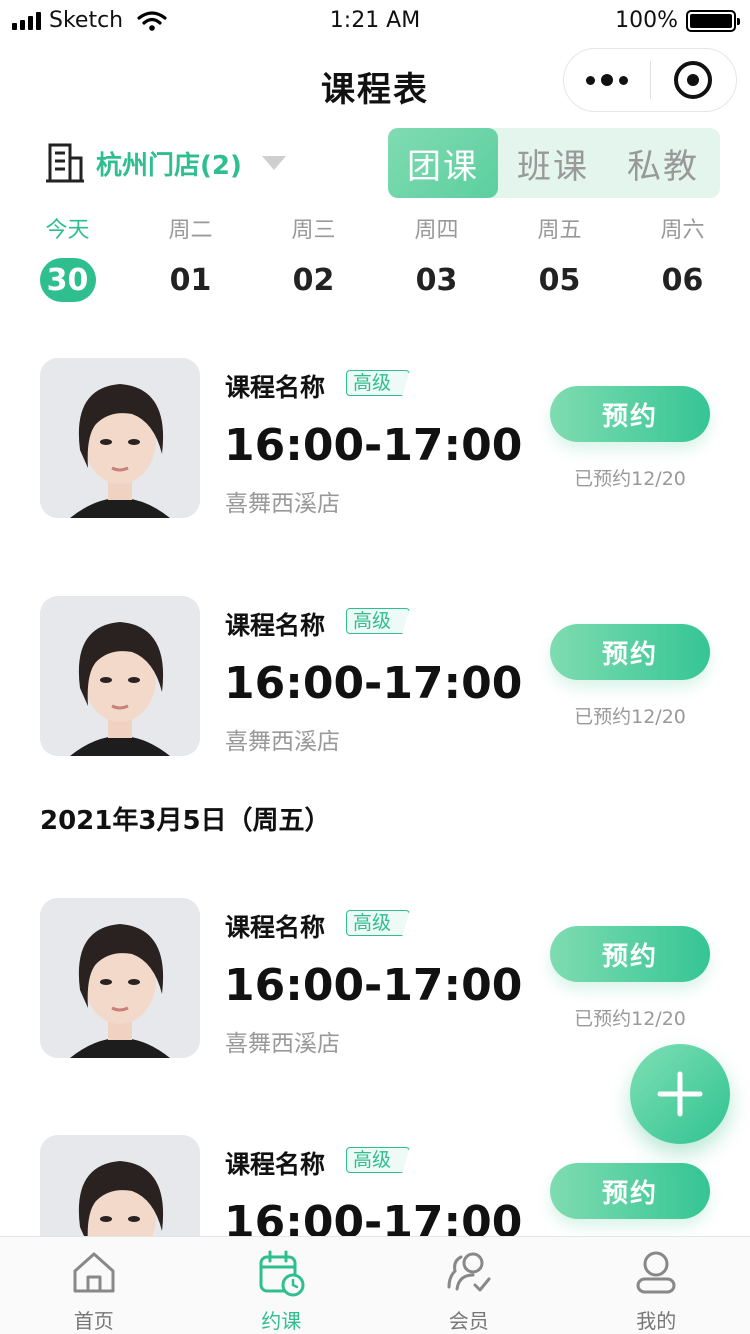 This screenshot has height=1334, width=750. I want to click on mini-program-capsule, so click(650, 80).